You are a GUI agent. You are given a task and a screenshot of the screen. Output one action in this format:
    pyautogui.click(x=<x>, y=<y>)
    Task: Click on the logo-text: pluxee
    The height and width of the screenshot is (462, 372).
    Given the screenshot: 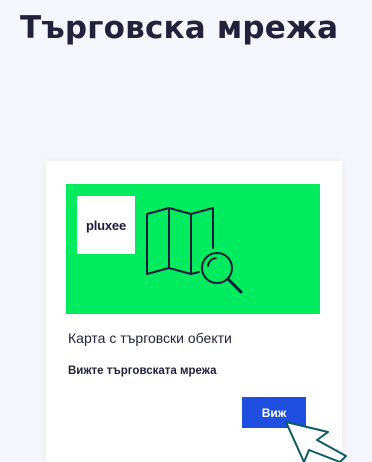 What is the action you would take?
    pyautogui.click(x=106, y=225)
    